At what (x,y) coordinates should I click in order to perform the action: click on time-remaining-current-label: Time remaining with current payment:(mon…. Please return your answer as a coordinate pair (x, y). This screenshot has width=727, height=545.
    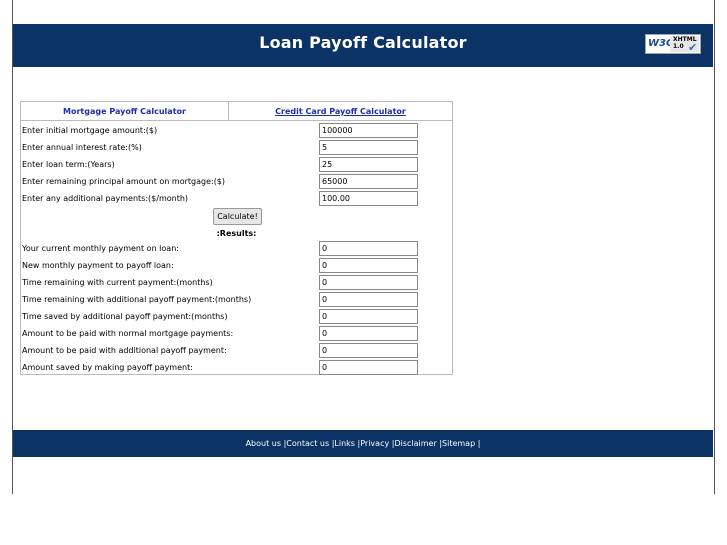
    Looking at the image, I should click on (117, 282).